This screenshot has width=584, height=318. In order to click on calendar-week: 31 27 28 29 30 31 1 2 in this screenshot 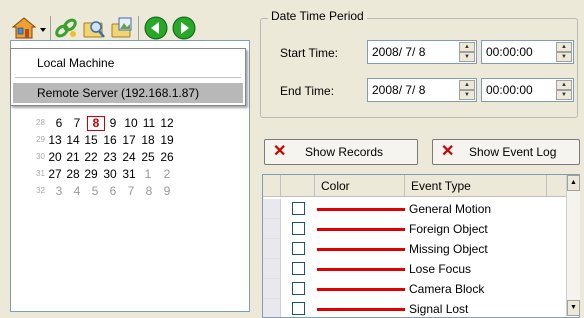, I will do `click(131, 174)`.